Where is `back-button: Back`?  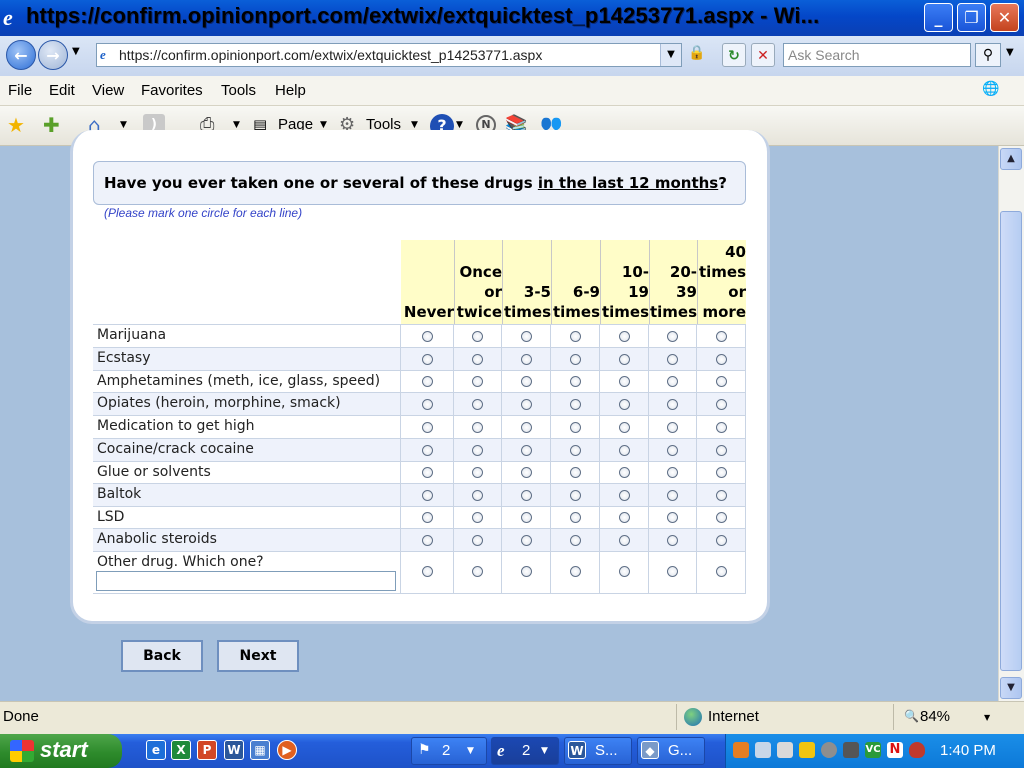 back-button: Back is located at coordinates (162, 656).